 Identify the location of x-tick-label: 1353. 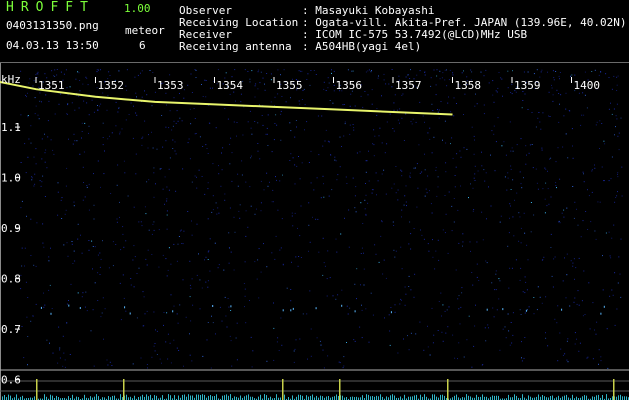
(170, 85).